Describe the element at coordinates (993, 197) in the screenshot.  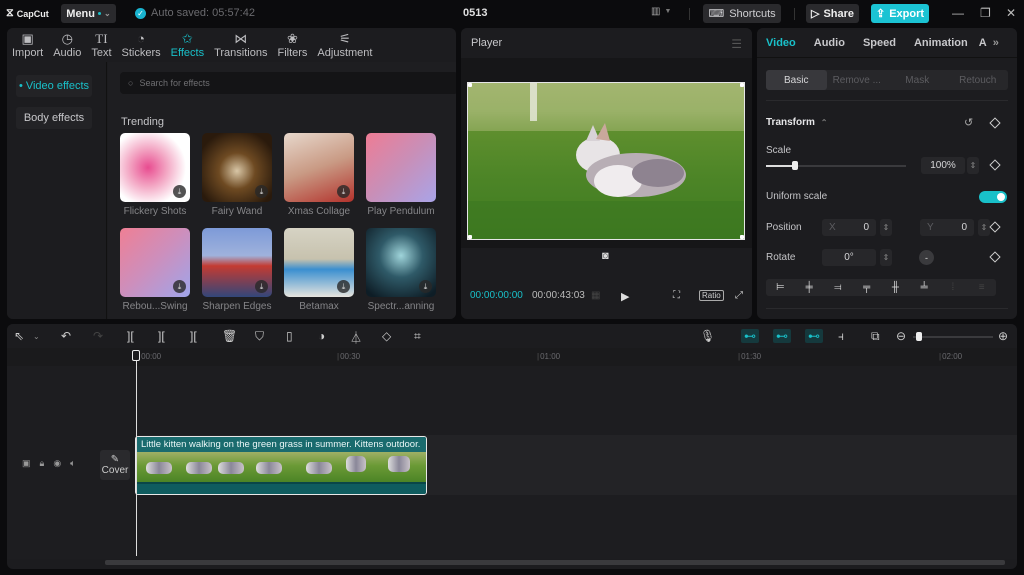
I see `uniform-scale-toggle` at that location.